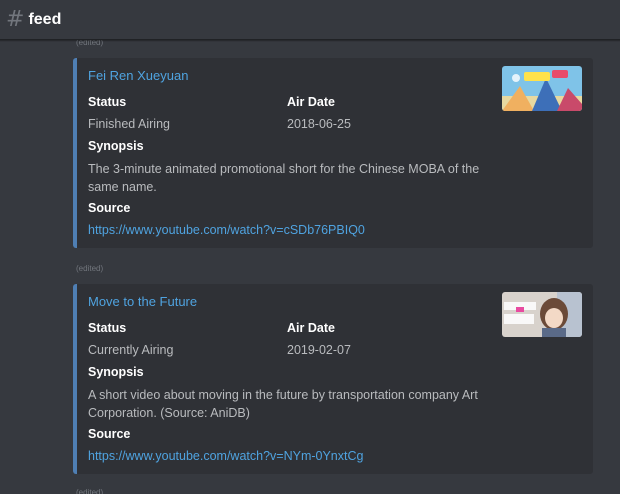  Describe the element at coordinates (310, 20) in the screenshot. I see `channel-header: # feed` at that location.